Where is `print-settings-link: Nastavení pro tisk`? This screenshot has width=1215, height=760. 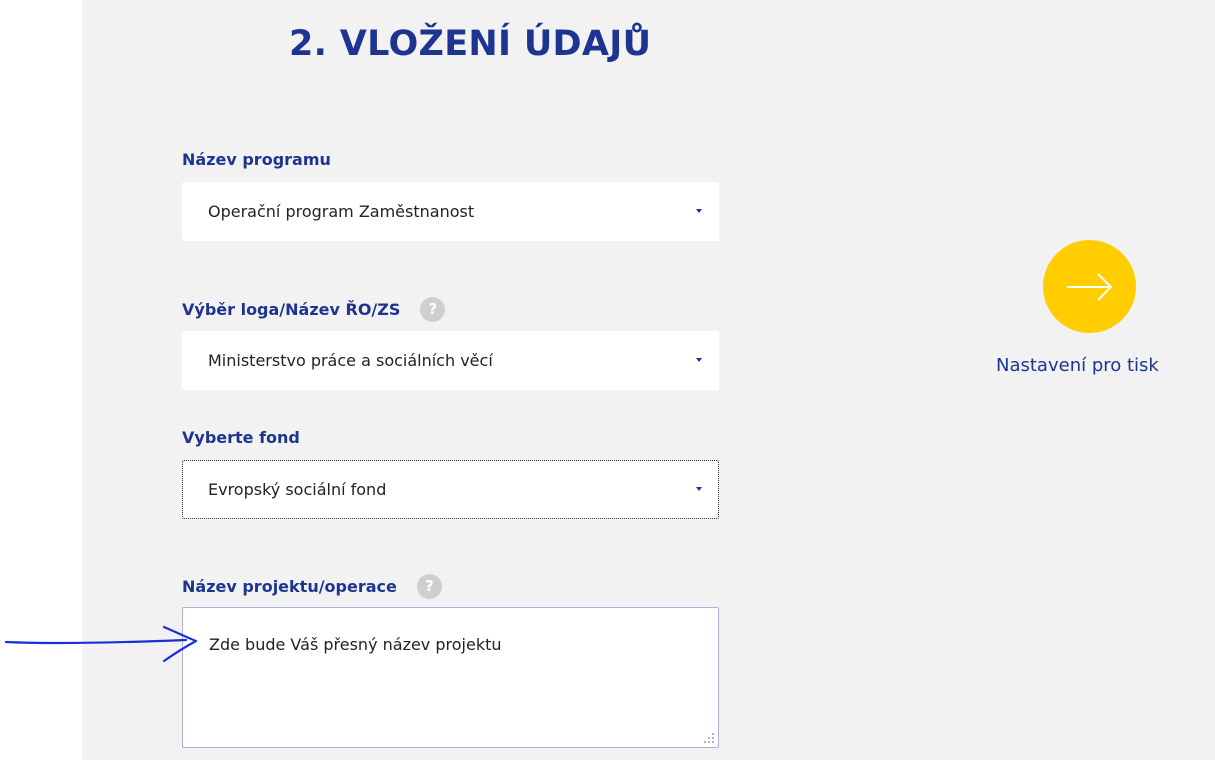
print-settings-link: Nastavení pro tisk is located at coordinates (1077, 365).